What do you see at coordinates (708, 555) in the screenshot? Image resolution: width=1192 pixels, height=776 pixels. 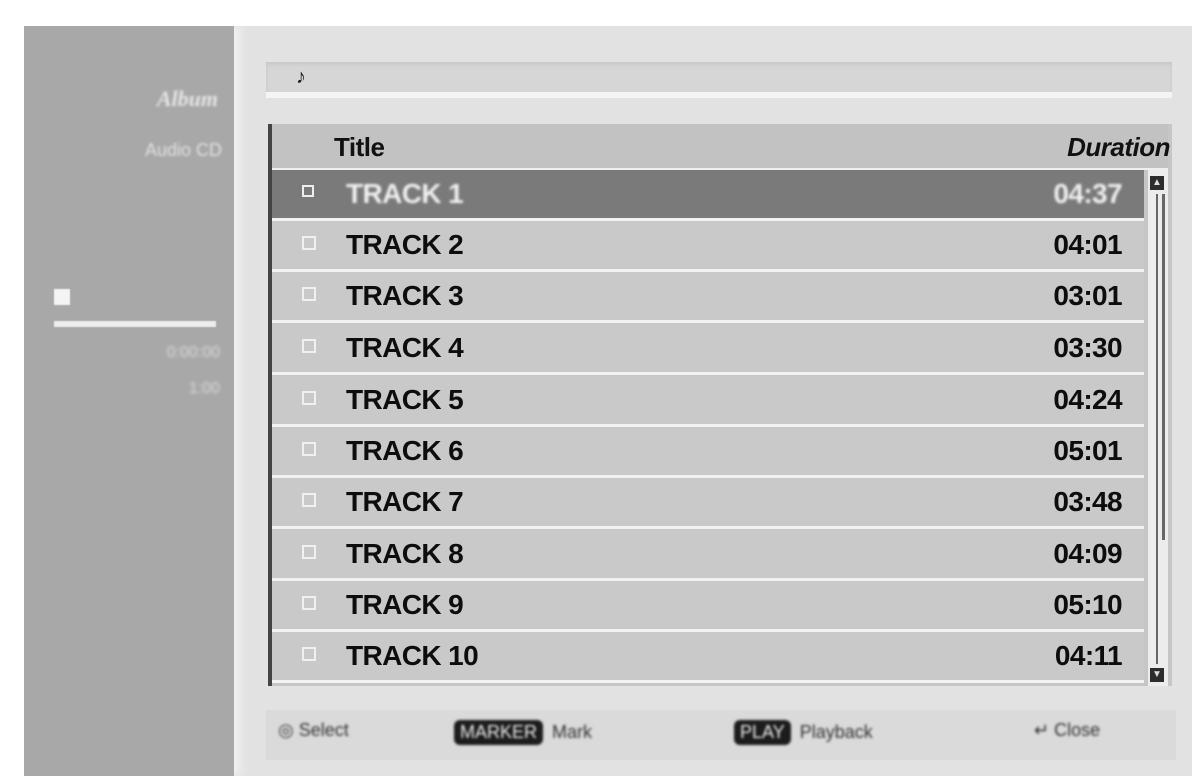 I see `track-row: TRACK 8 04:09` at bounding box center [708, 555].